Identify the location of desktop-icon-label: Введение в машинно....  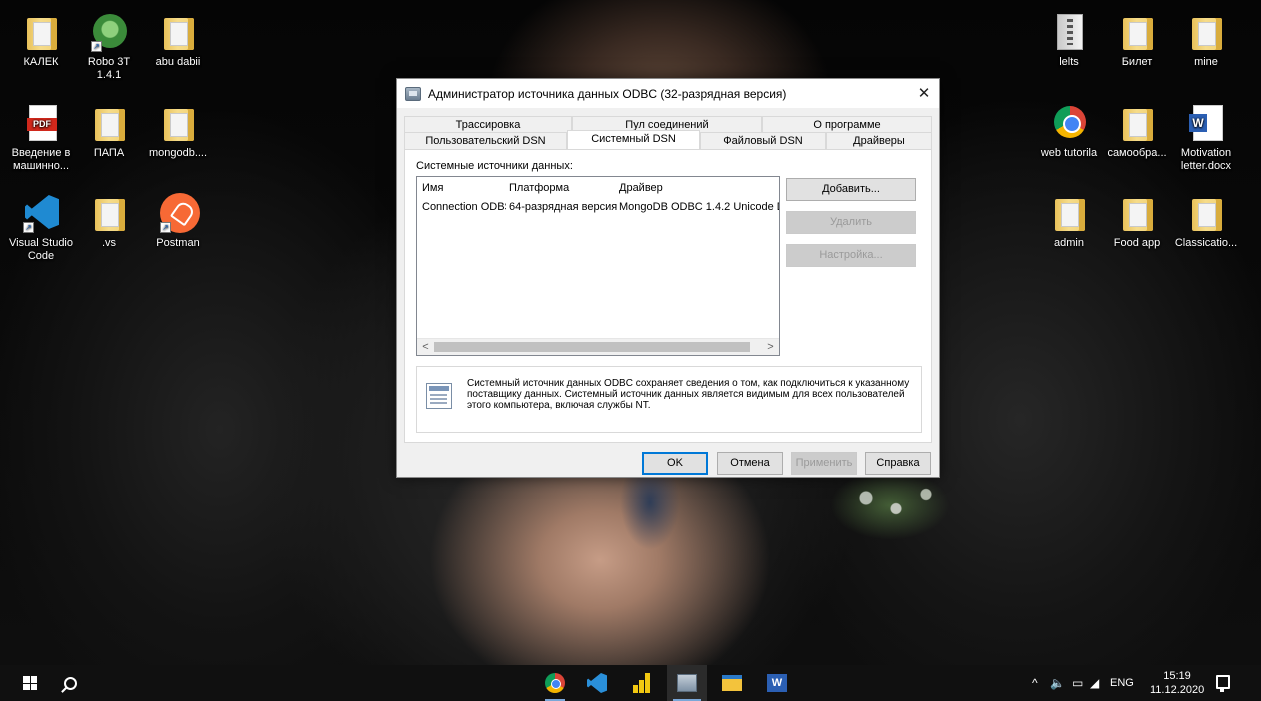
(41, 159).